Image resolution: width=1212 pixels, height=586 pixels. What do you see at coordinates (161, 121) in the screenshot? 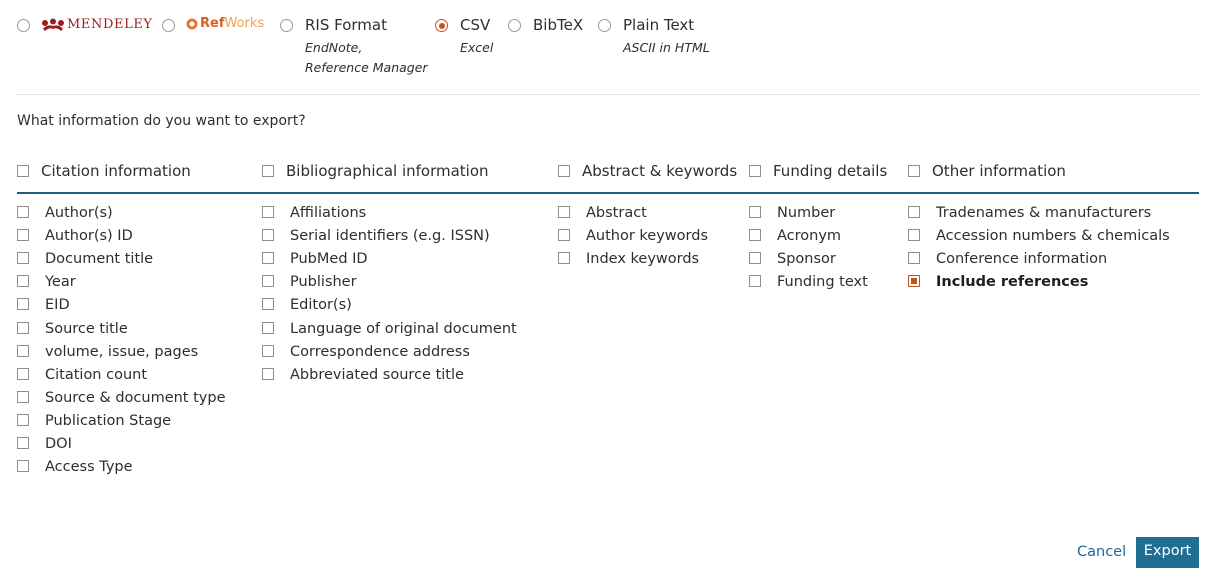
I see `export-question: What information do you want to export?` at bounding box center [161, 121].